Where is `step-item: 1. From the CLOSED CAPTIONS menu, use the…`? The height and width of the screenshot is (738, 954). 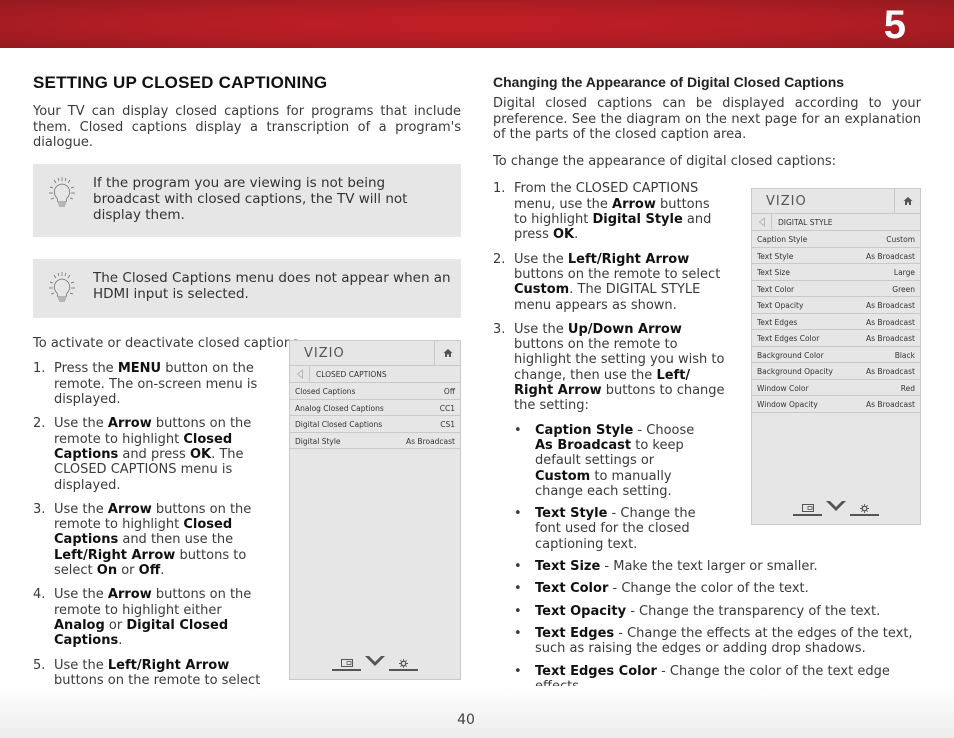 step-item: 1. From the CLOSED CAPTIONS menu, use the… is located at coordinates (609, 211).